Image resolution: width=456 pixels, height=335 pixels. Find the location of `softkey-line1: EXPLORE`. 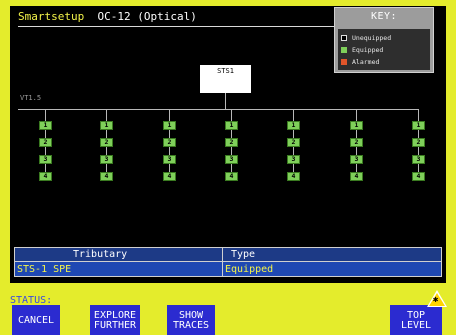

softkey-line1: EXPLORE is located at coordinates (115, 315).